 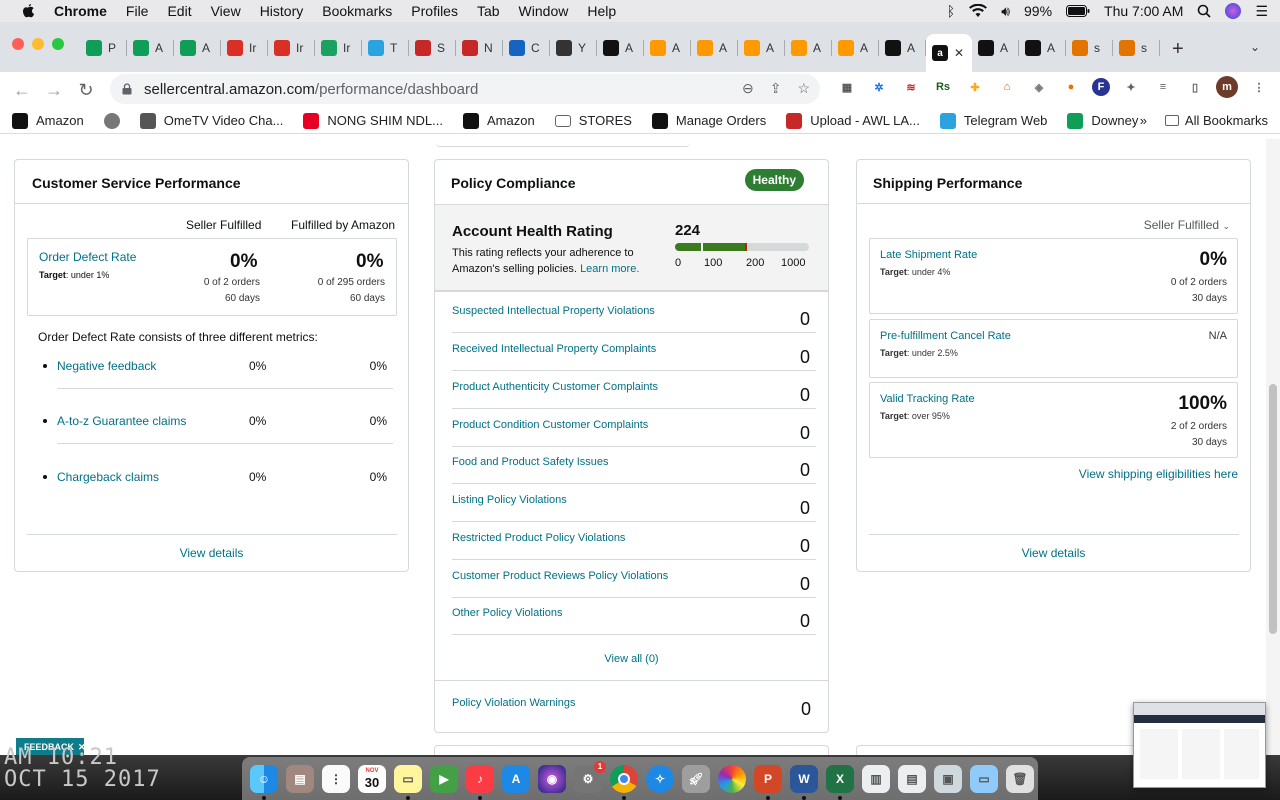 I want to click on extension-plus-icon: ✚, so click(x=975, y=87).